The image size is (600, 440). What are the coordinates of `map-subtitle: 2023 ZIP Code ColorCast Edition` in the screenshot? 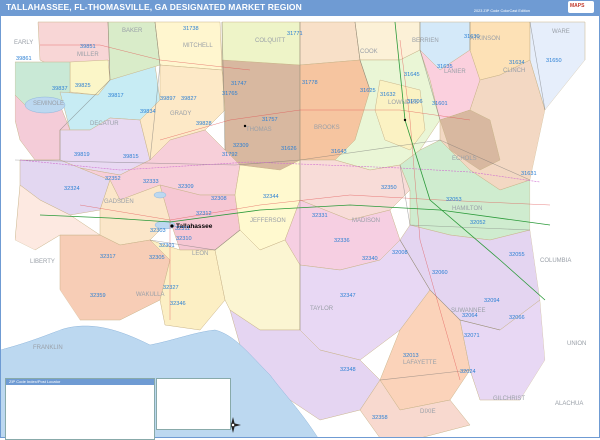 It's located at (501, 11).